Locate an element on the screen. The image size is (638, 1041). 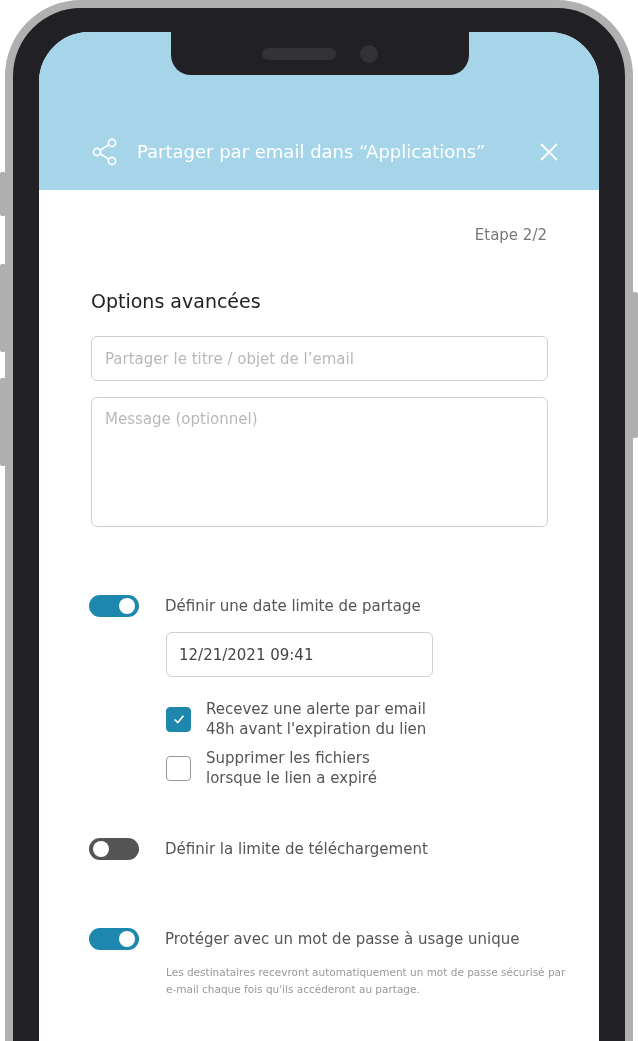
option-label: Protéger avec un mot de passe à usage unique is located at coordinates (342, 939).